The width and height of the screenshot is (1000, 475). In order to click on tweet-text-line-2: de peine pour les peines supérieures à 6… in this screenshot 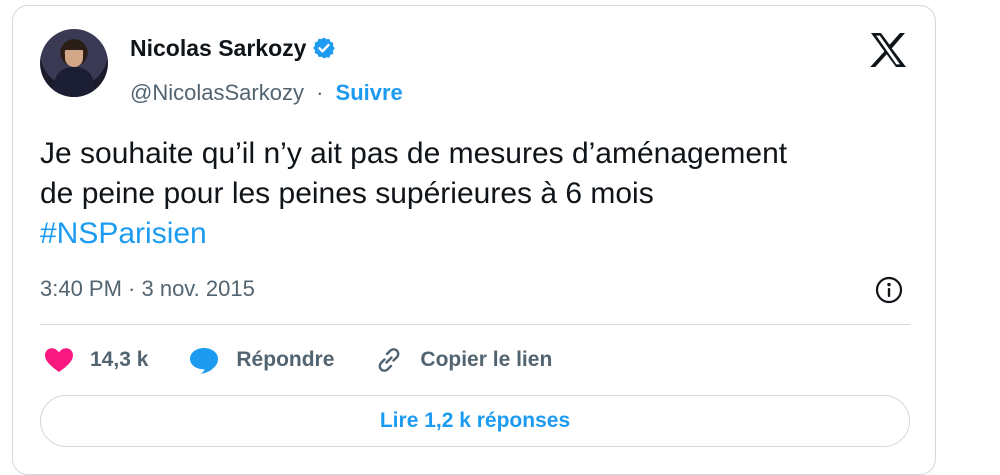, I will do `click(347, 193)`.